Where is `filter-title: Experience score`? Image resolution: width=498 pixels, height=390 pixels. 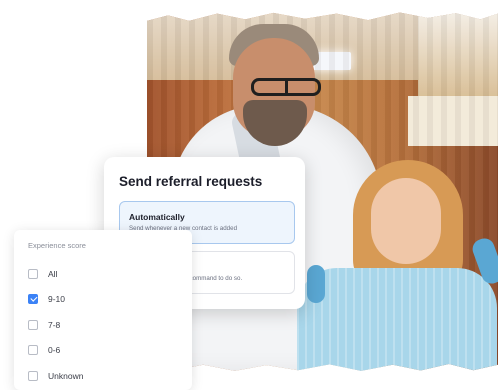
filter-title: Experience score is located at coordinates (57, 245).